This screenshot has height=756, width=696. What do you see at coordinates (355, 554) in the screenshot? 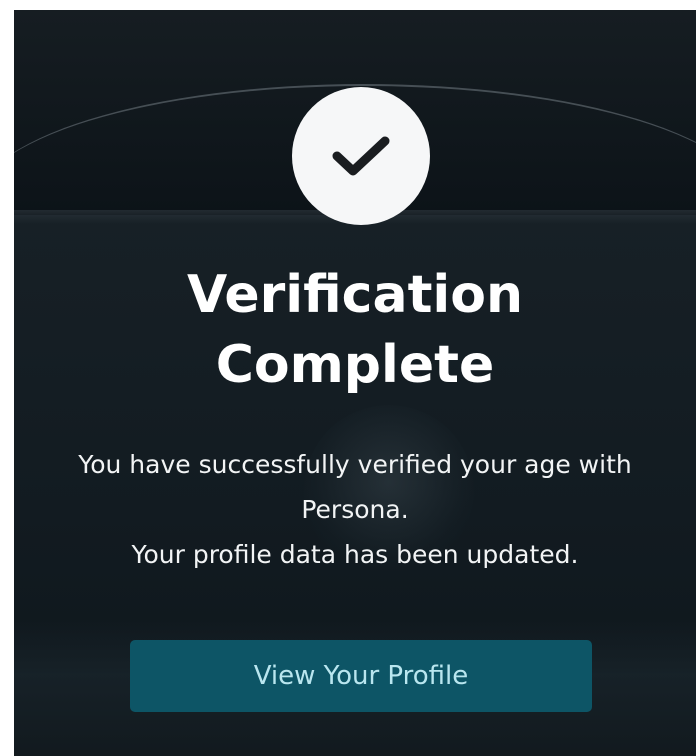
I see `success-message-line3: Your profile data has been updated.` at bounding box center [355, 554].